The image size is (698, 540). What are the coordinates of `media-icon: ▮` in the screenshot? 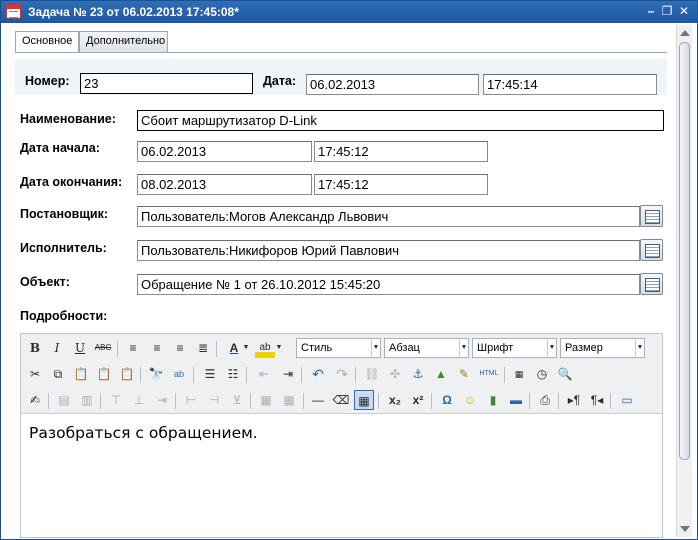 It's located at (493, 400).